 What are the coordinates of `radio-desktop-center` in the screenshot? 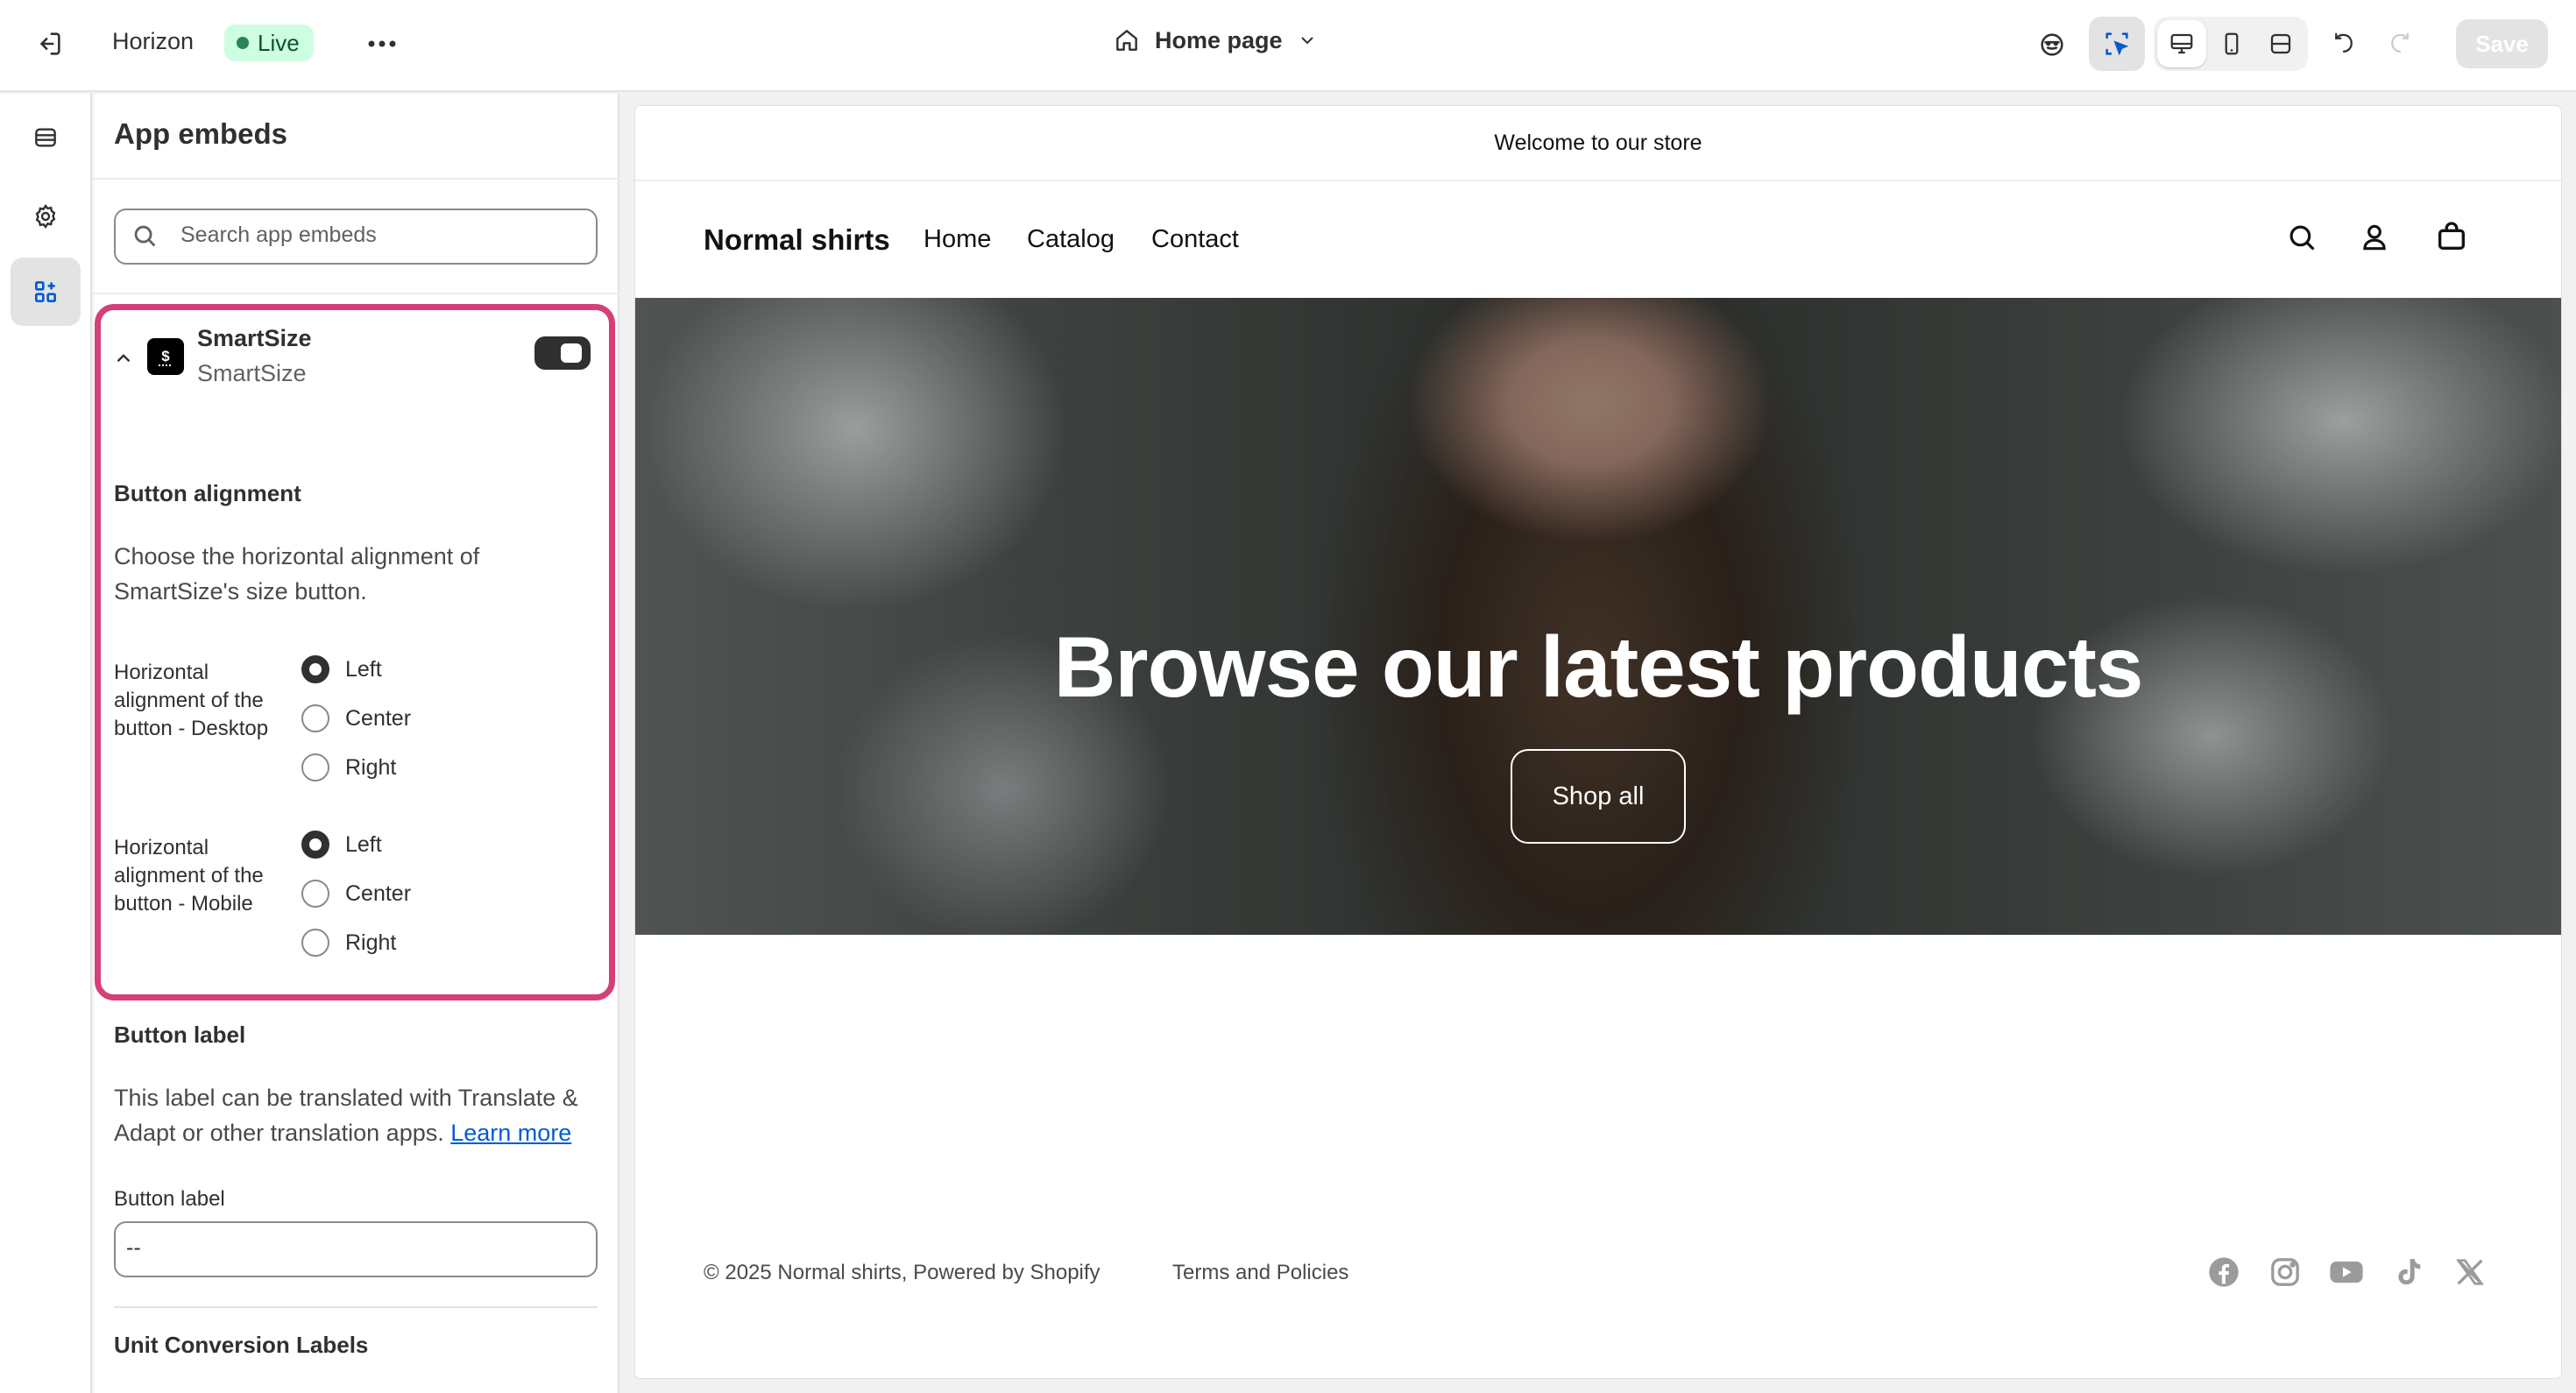 It's located at (315, 718).